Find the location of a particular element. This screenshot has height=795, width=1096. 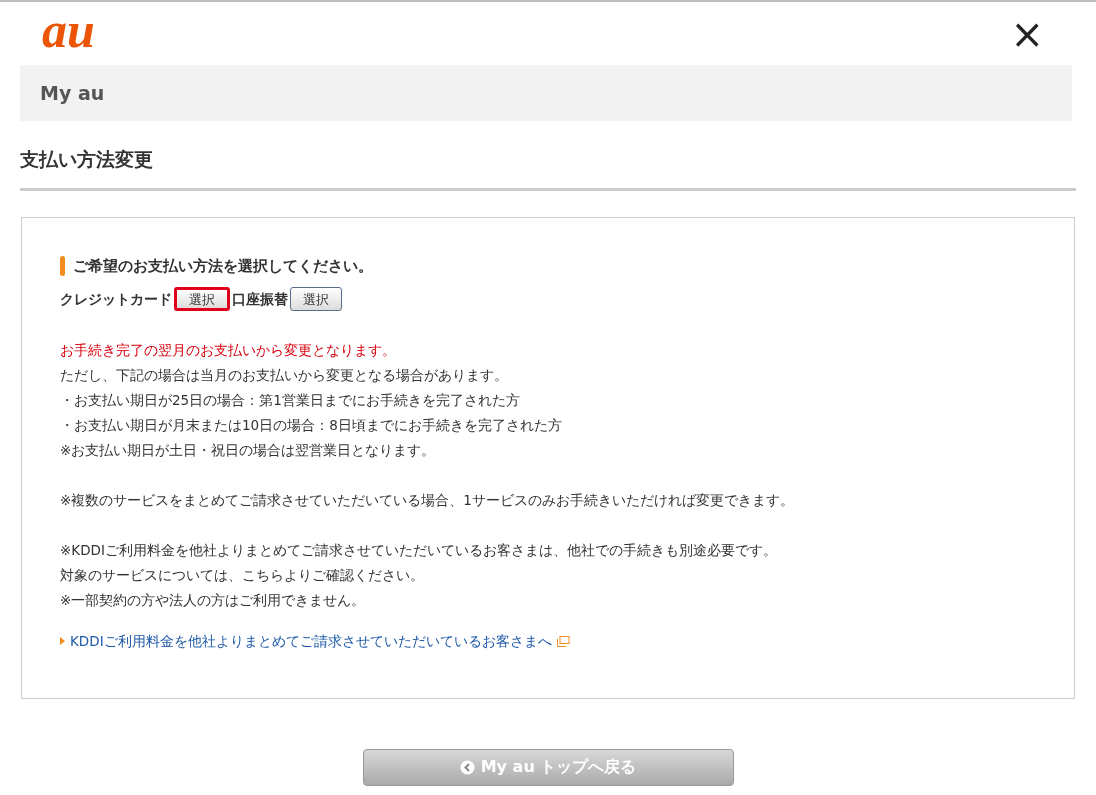

external-link: KDDIご利用料金を他社よりまとめてご請求させていただいているお客さまへ is located at coordinates (311, 641).